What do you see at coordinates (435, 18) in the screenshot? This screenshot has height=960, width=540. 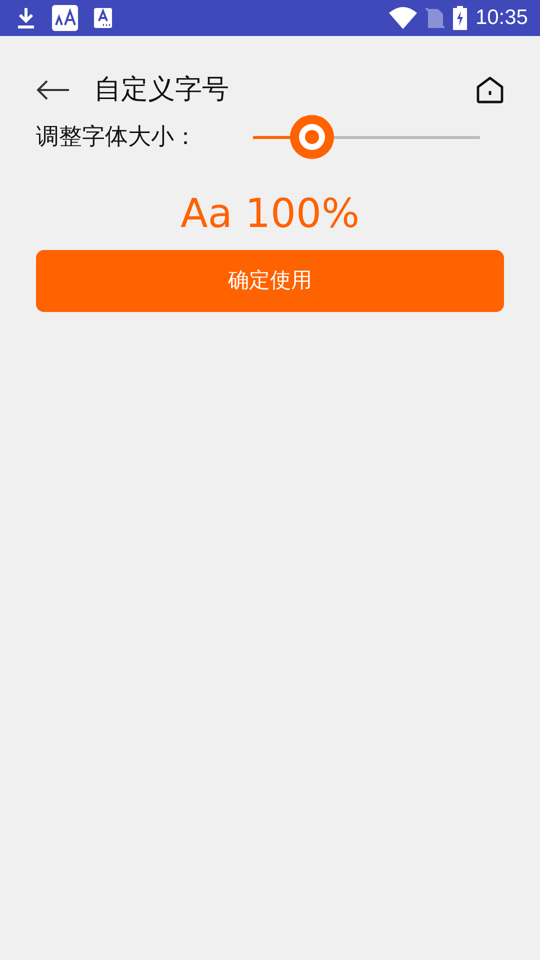 I see `no-sim-icon` at bounding box center [435, 18].